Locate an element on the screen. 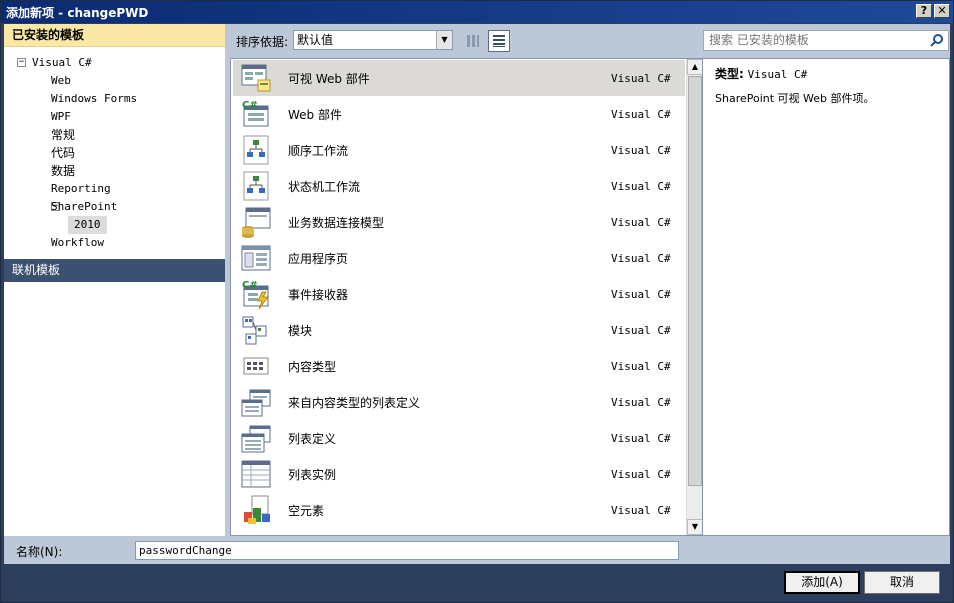 The height and width of the screenshot is (603, 954). tree-item-reporting: Reporting is located at coordinates (81, 189).